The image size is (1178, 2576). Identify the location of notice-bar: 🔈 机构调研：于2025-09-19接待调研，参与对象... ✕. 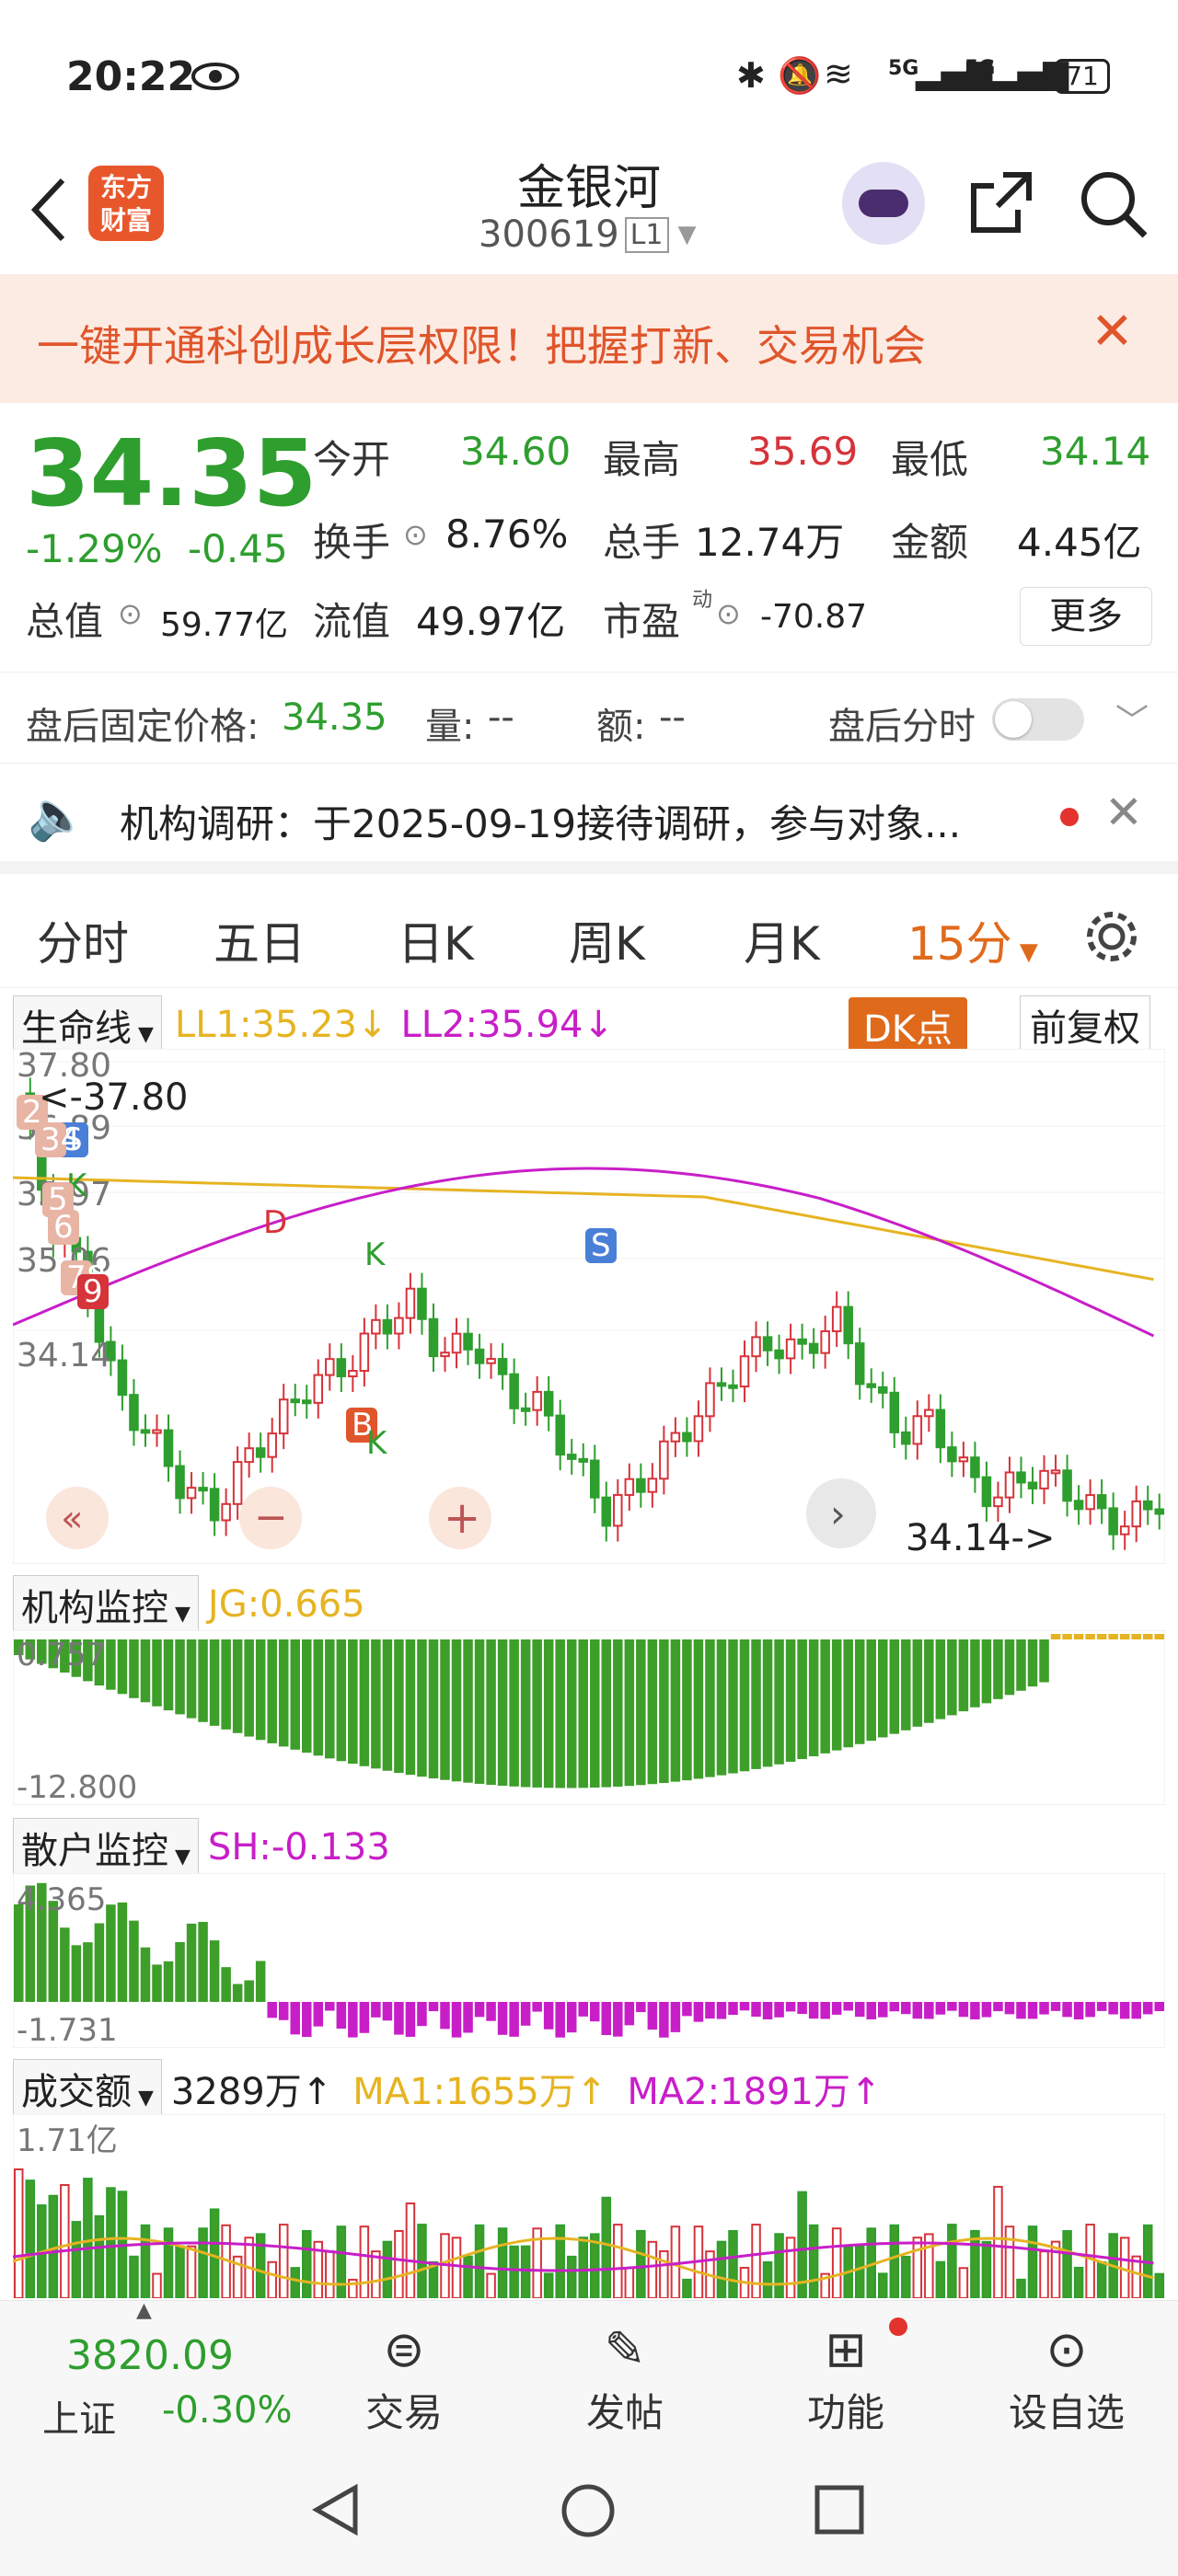
(589, 819).